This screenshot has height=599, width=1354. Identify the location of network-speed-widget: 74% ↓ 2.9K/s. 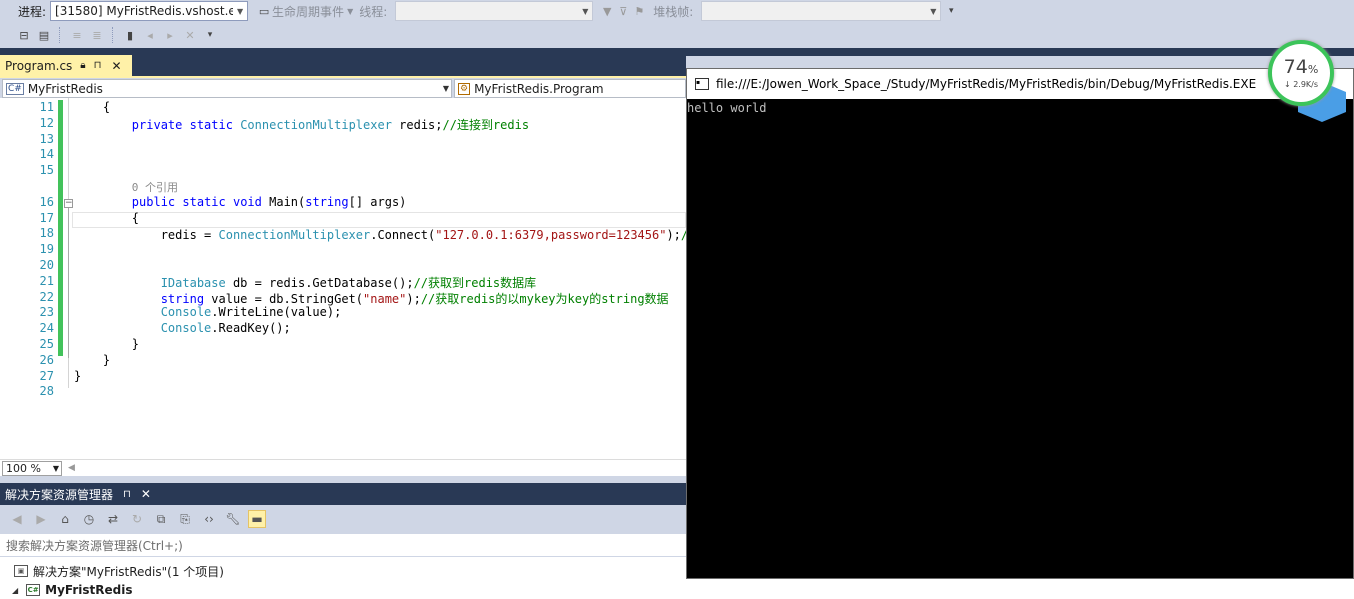
(1301, 73).